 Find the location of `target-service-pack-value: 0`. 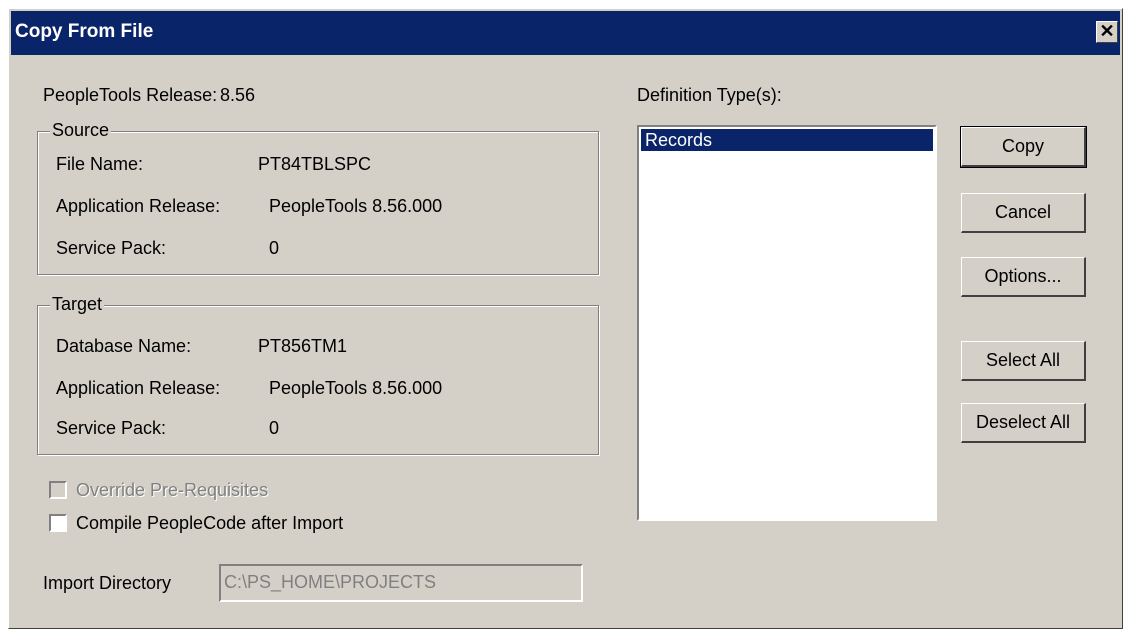

target-service-pack-value: 0 is located at coordinates (274, 428).